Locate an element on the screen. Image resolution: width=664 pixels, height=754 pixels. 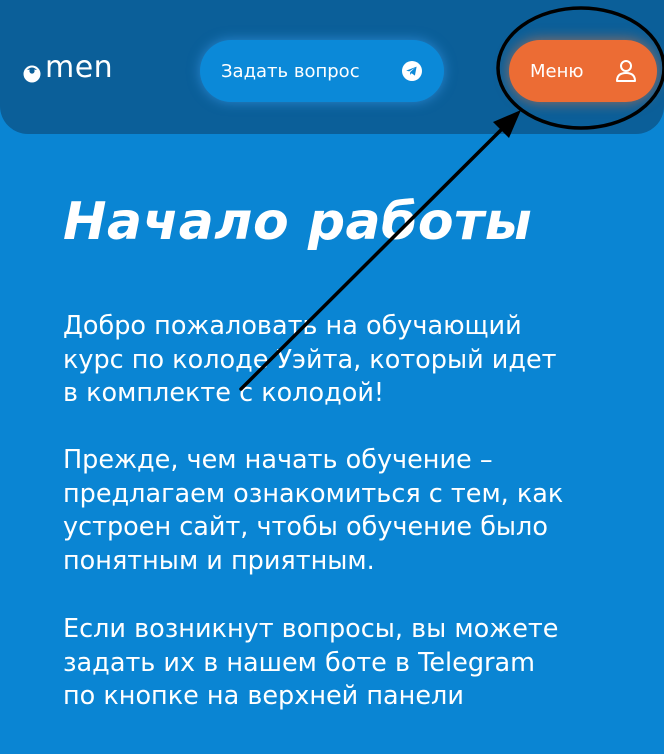
ask-question-button: Задать вопрос is located at coordinates (322, 71).